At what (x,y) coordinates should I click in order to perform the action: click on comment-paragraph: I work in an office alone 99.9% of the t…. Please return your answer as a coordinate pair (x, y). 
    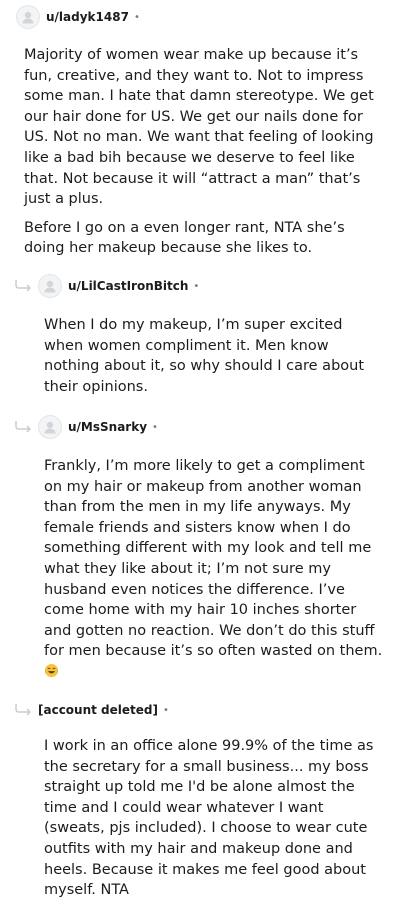
    Looking at the image, I should click on (209, 818).